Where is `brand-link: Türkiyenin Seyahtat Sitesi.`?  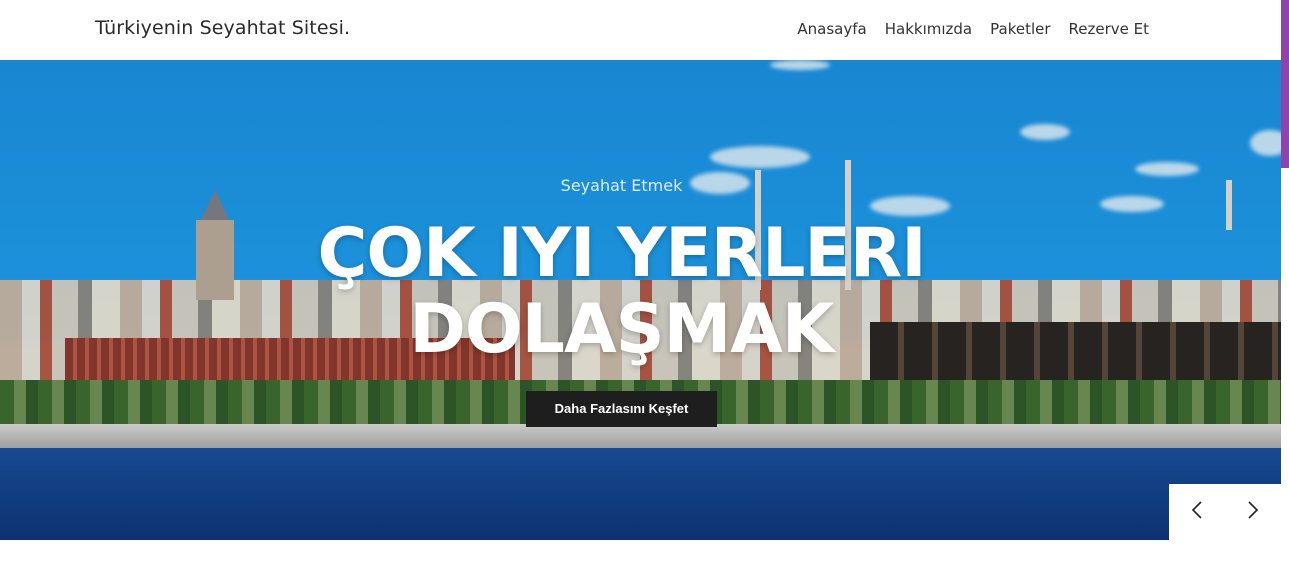 brand-link: Türkiyenin Seyahtat Sitesi. is located at coordinates (222, 28).